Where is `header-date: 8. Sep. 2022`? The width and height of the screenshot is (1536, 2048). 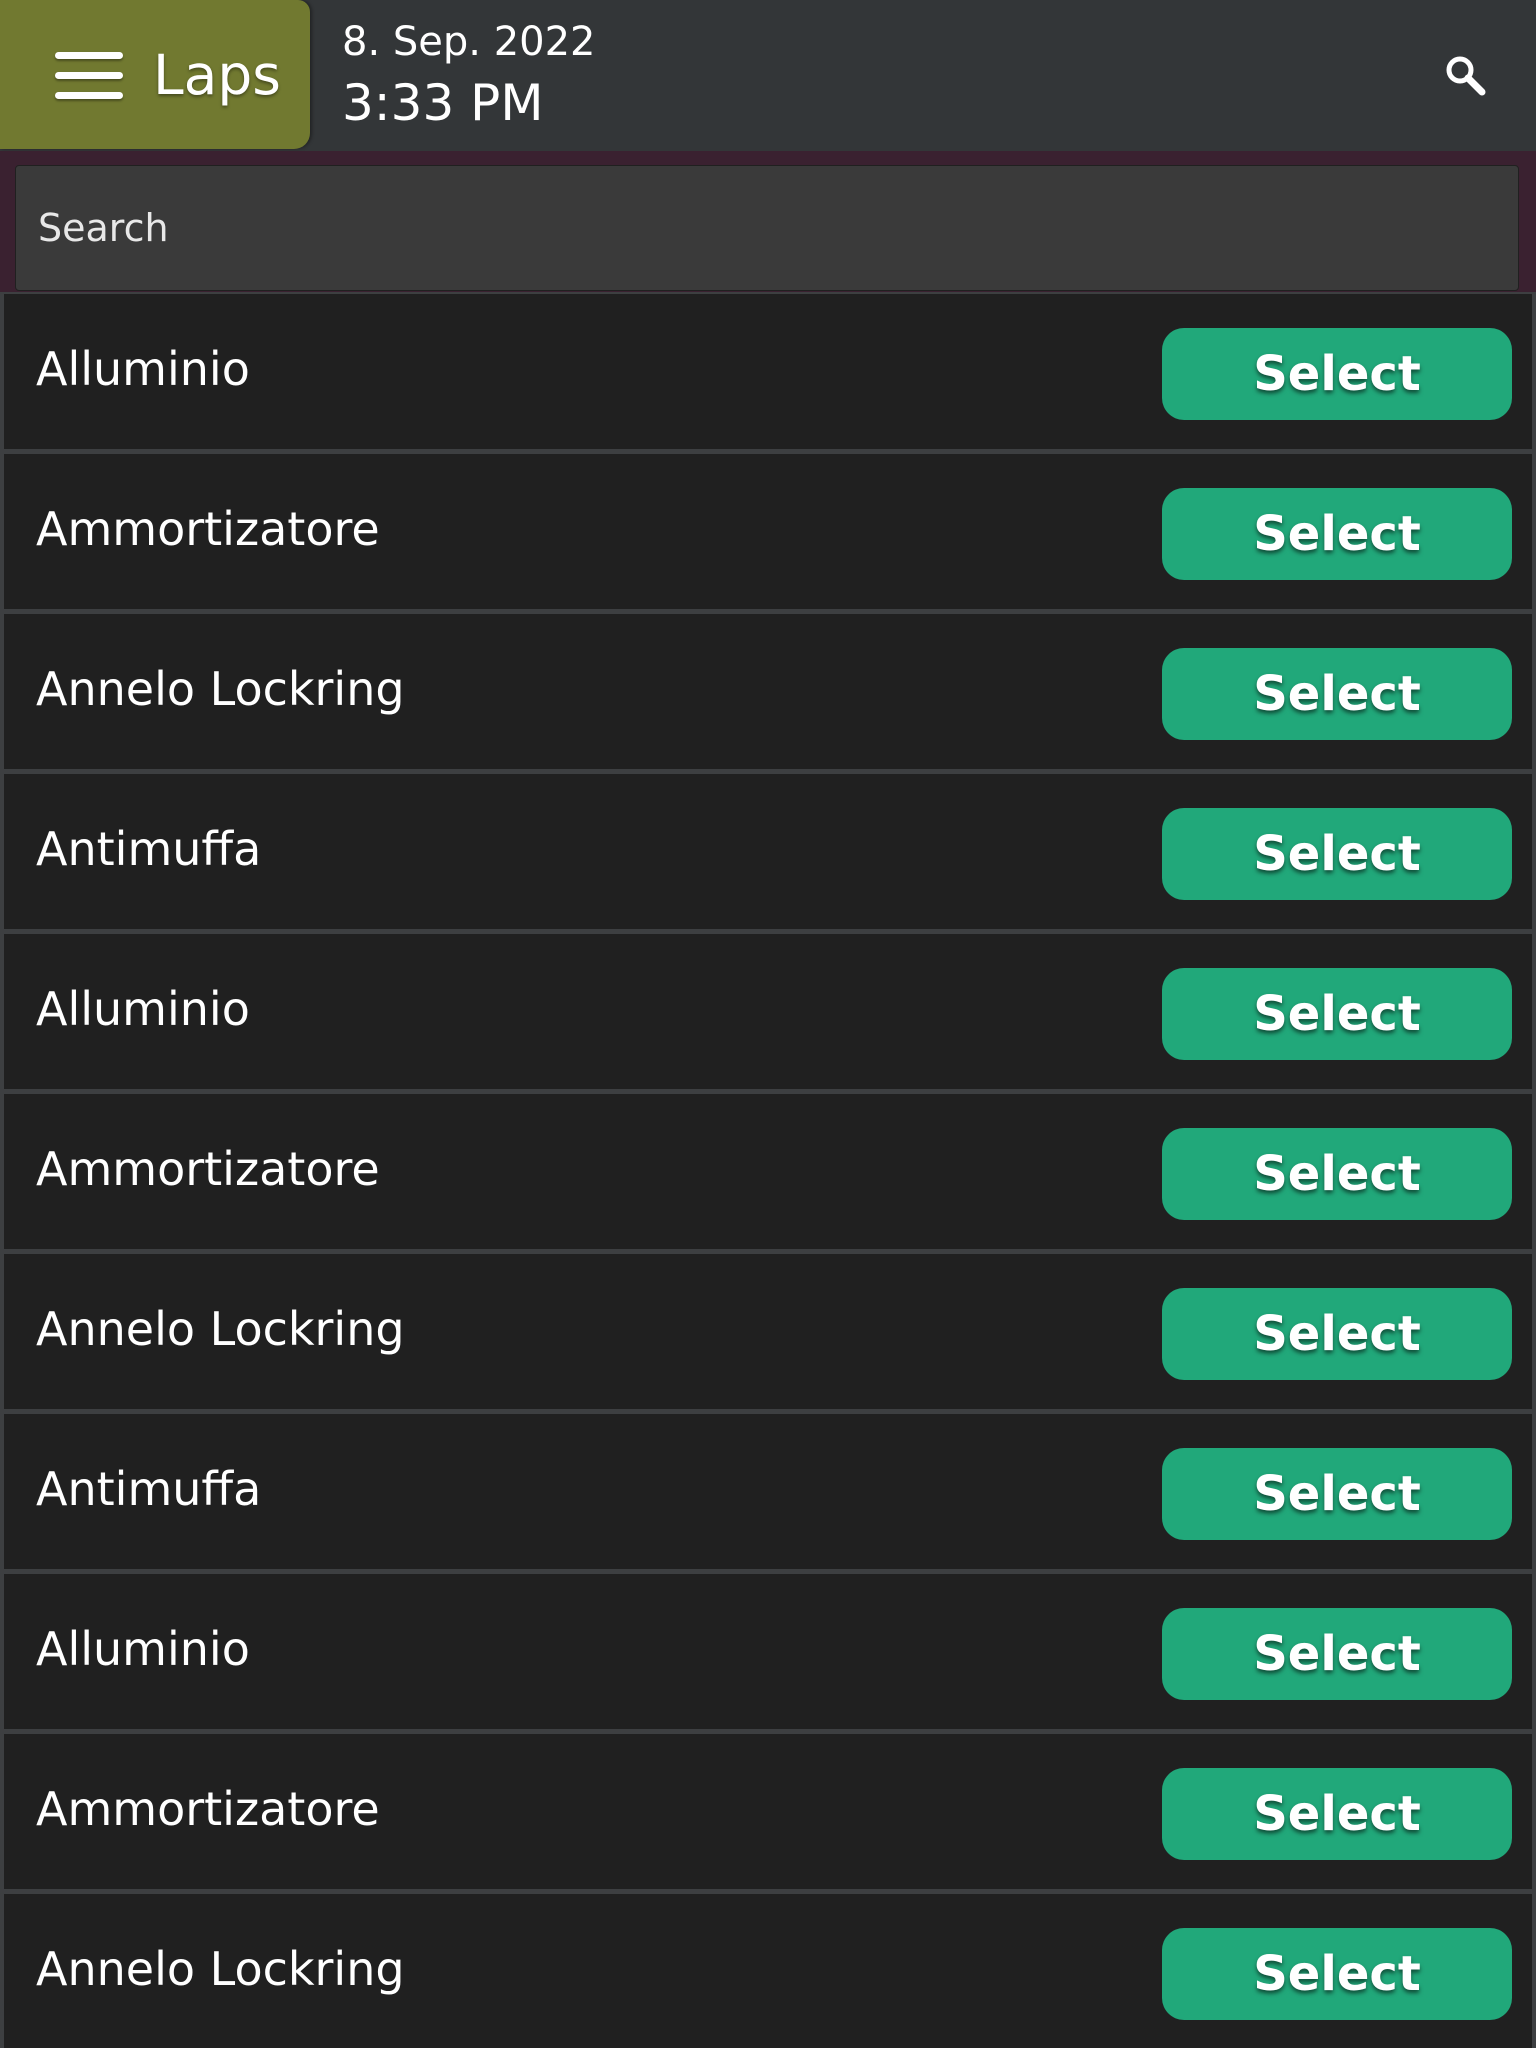
header-date: 8. Sep. 2022 is located at coordinates (469, 42).